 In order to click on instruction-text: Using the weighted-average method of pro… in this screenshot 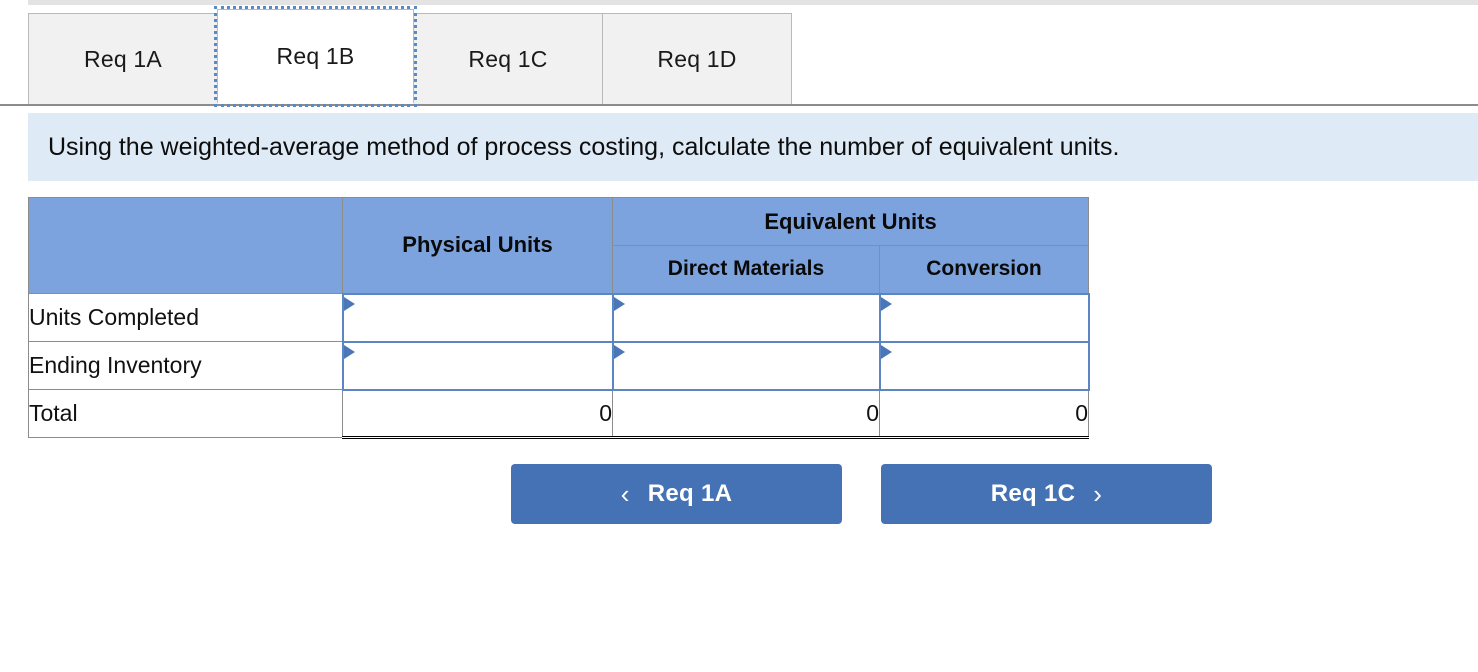, I will do `click(584, 146)`.